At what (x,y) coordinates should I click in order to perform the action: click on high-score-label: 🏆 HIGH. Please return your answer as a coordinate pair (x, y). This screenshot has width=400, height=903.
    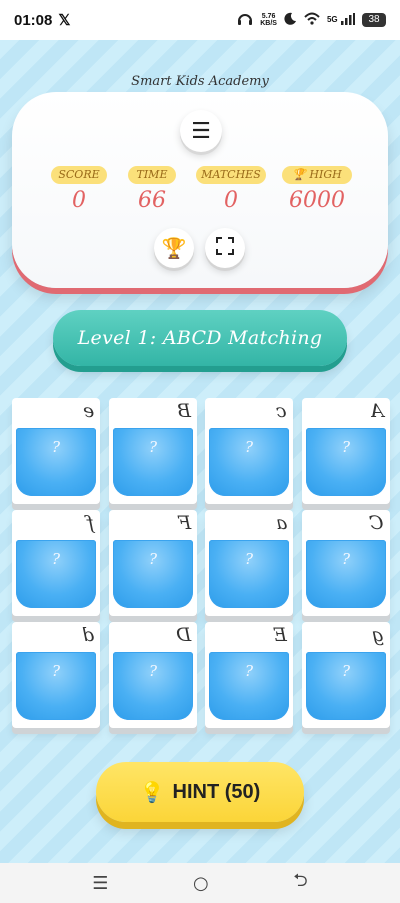
    Looking at the image, I should click on (317, 175).